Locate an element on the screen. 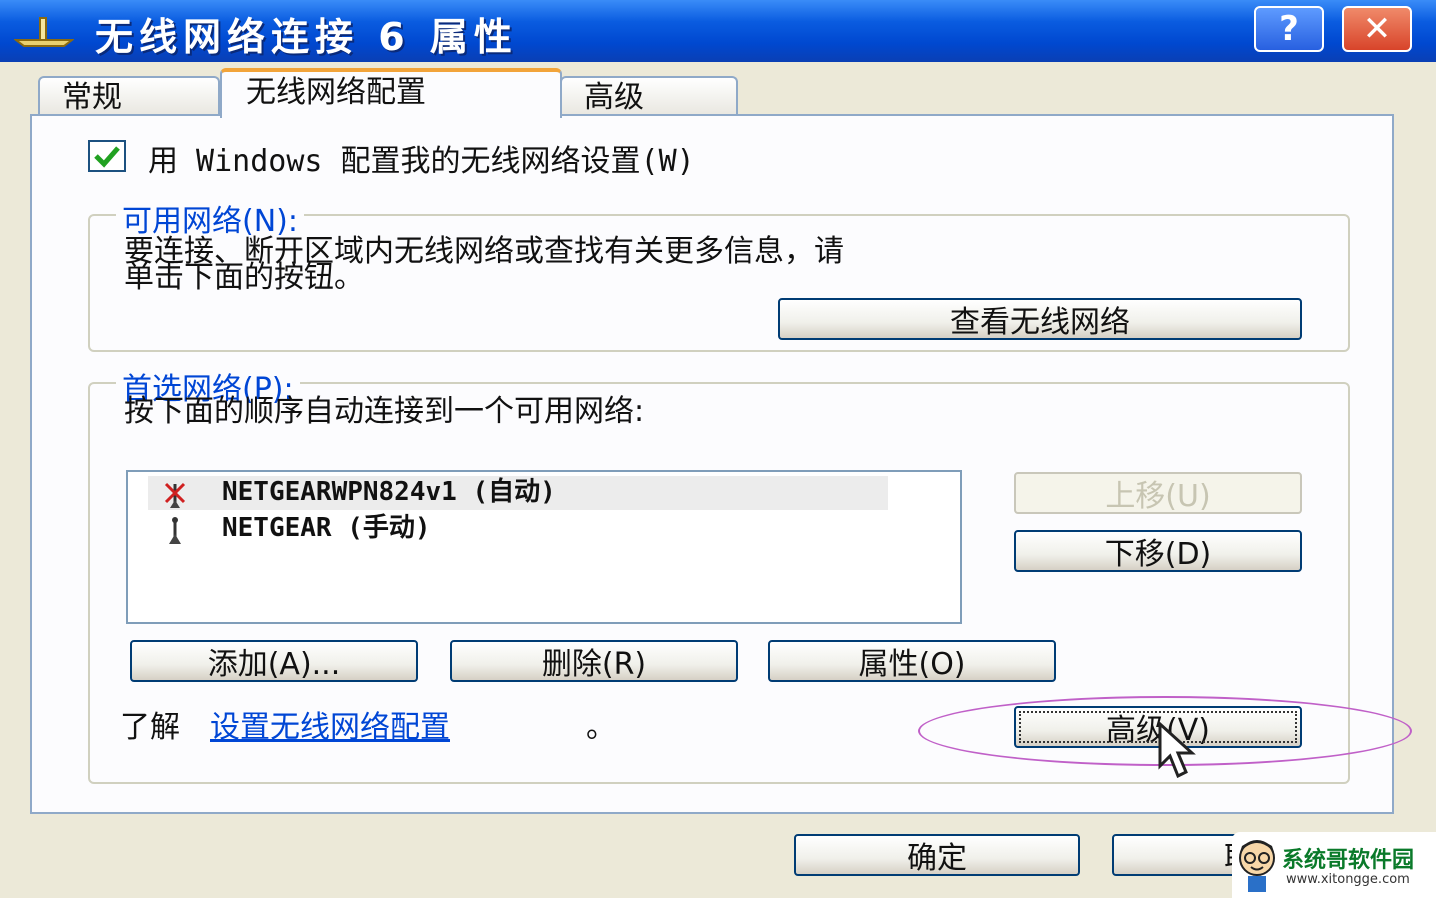  move-up-button: 上移(U) is located at coordinates (1158, 493).